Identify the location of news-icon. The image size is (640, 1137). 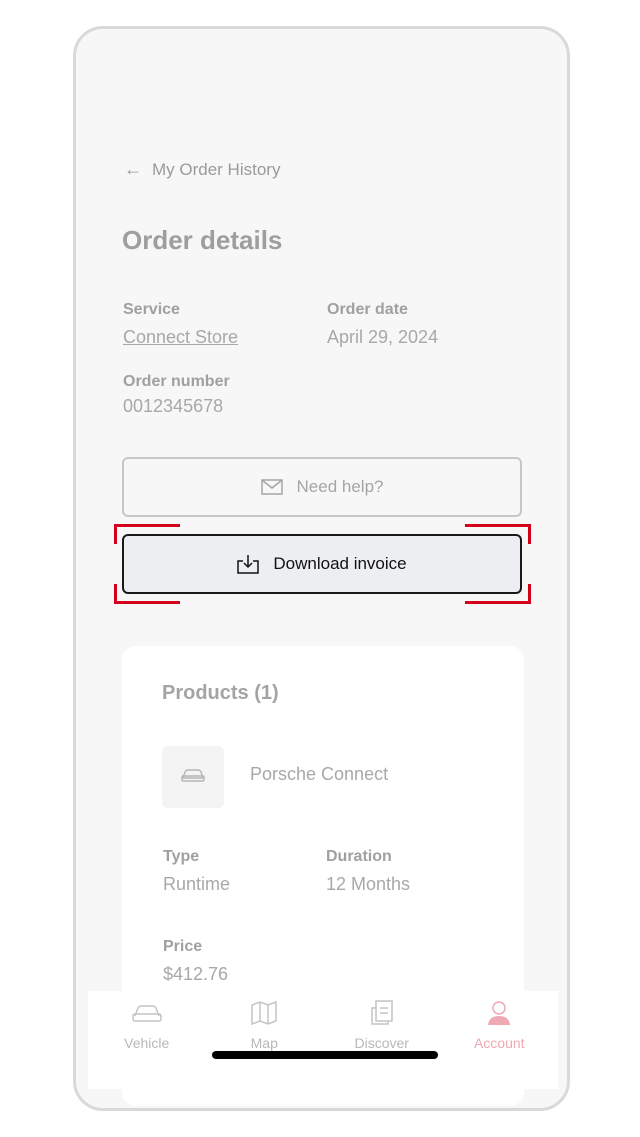
(382, 1013).